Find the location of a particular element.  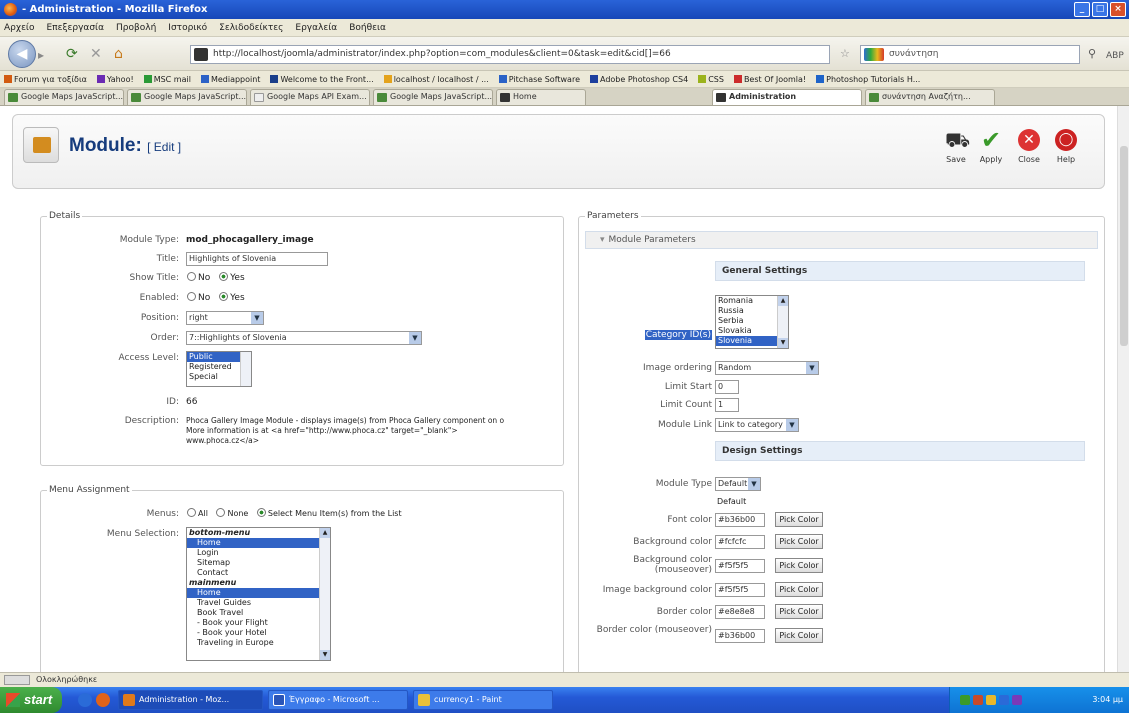

scrollbar-thumb is located at coordinates (1124, 246).